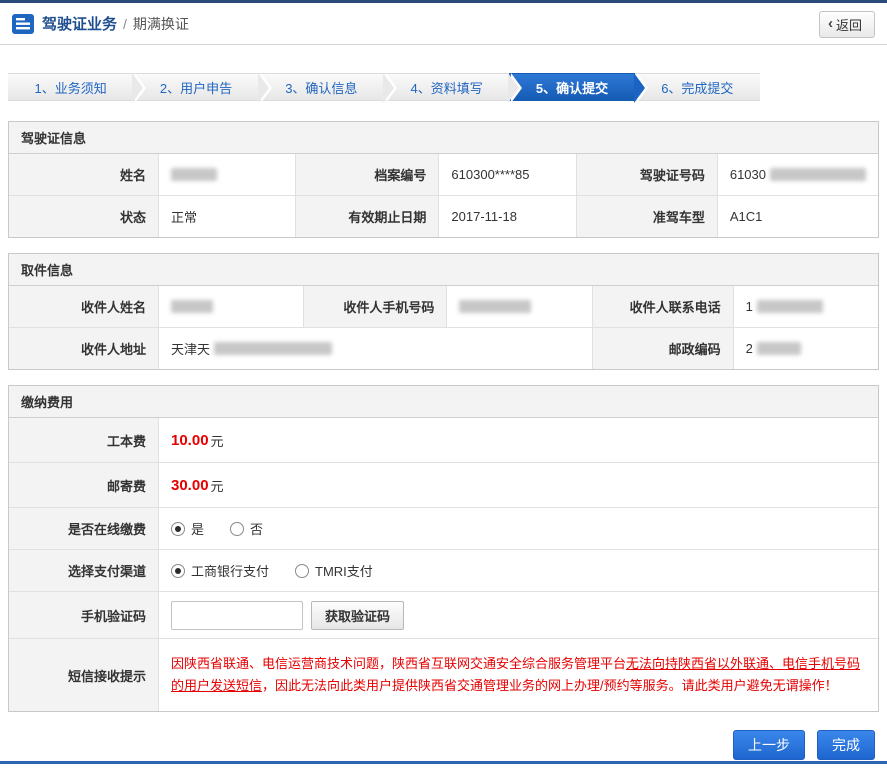 This screenshot has width=887, height=768. Describe the element at coordinates (443, 138) in the screenshot. I see `license-section-title: 驾驶证信息` at that location.